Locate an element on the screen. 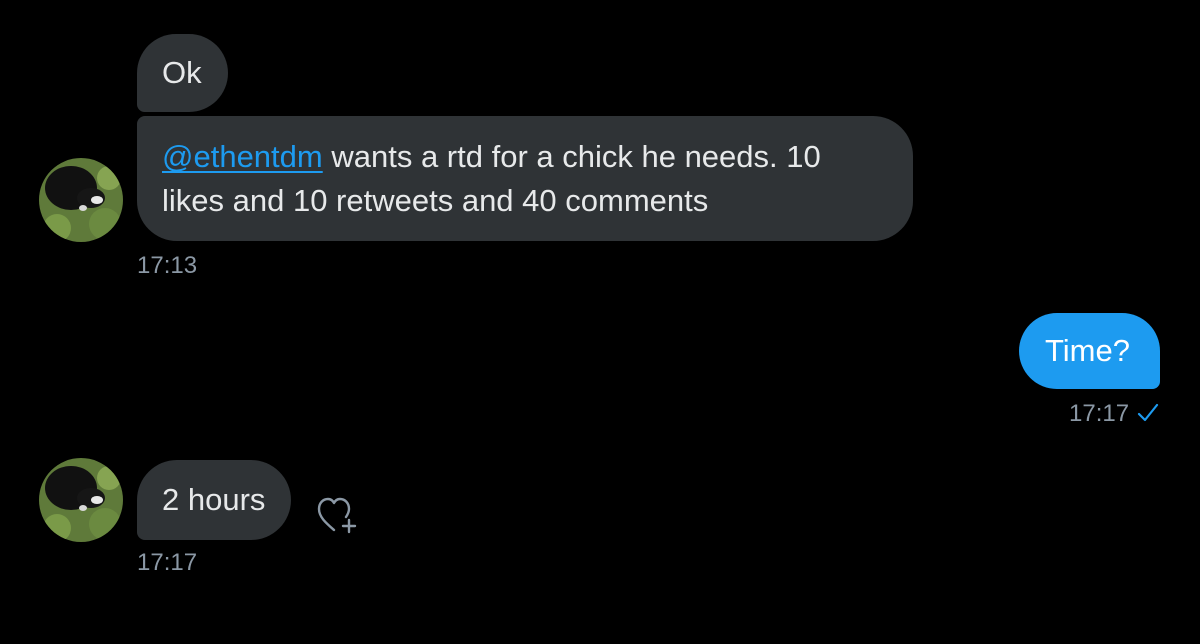 This screenshot has width=1200, height=644. mention-link: @ethentdm is located at coordinates (242, 156).